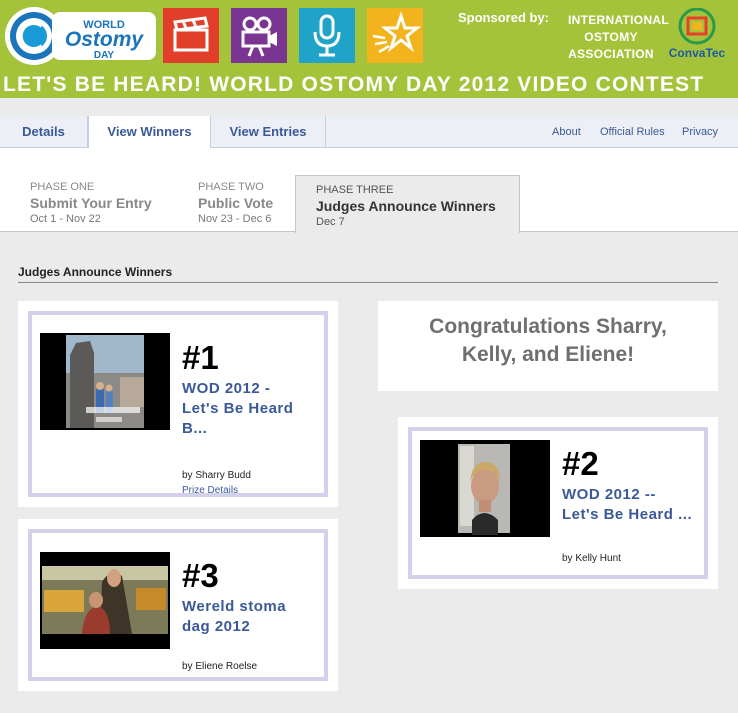  I want to click on video-title-line: WOD 2012 --, so click(609, 494).